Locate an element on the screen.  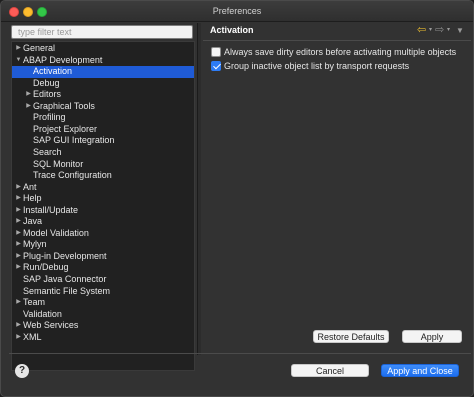
tree-item-label: Run/Debug is located at coordinates (46, 267).